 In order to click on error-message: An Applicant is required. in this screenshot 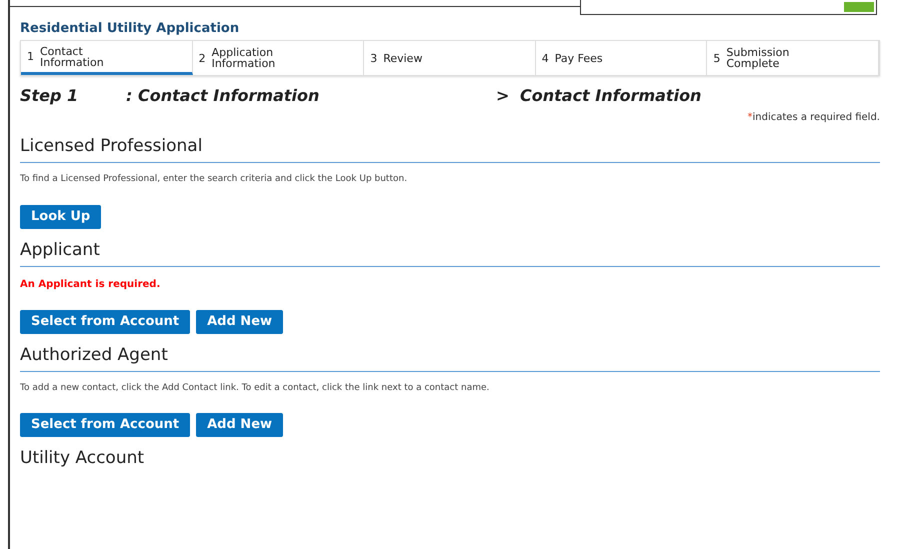, I will do `click(91, 285)`.